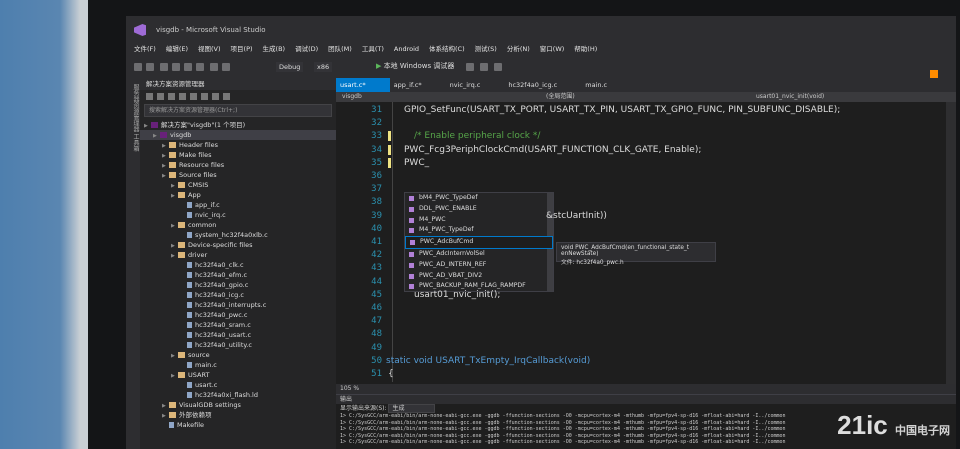  What do you see at coordinates (646, 389) in the screenshot?
I see `zoom-level: 105 %` at bounding box center [646, 389].